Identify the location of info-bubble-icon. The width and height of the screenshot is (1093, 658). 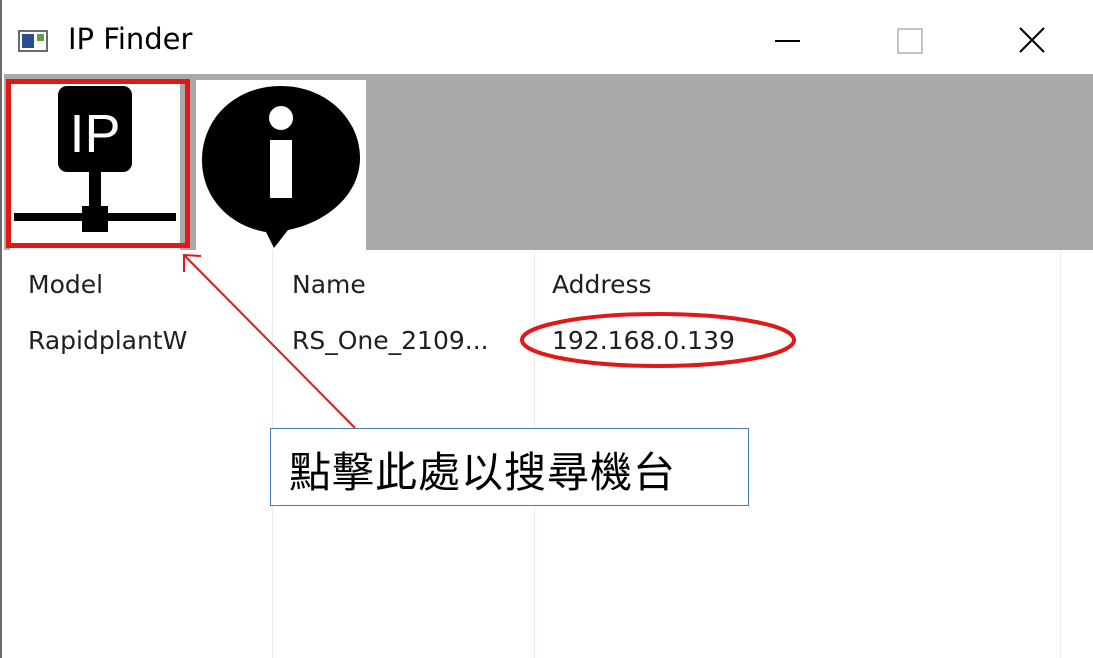
(281, 167).